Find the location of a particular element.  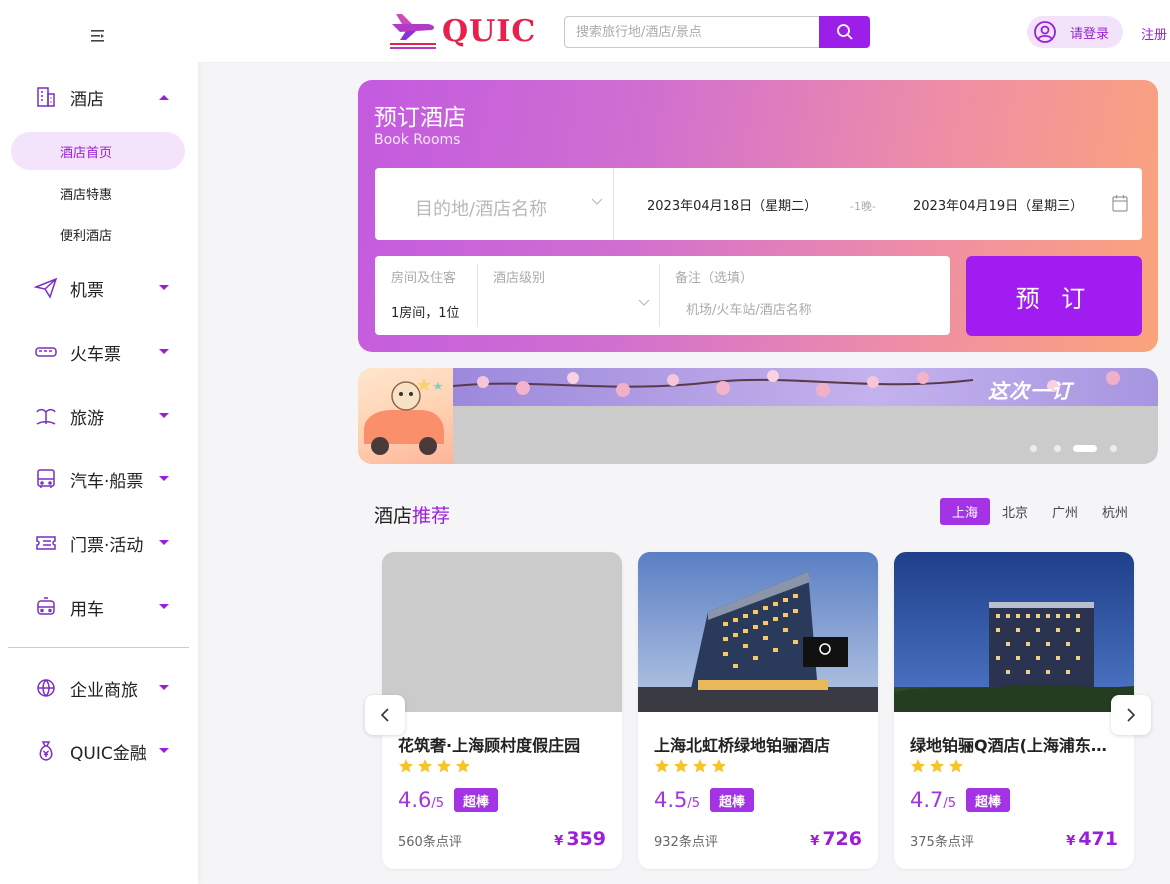

remark-input is located at coordinates (805, 310).